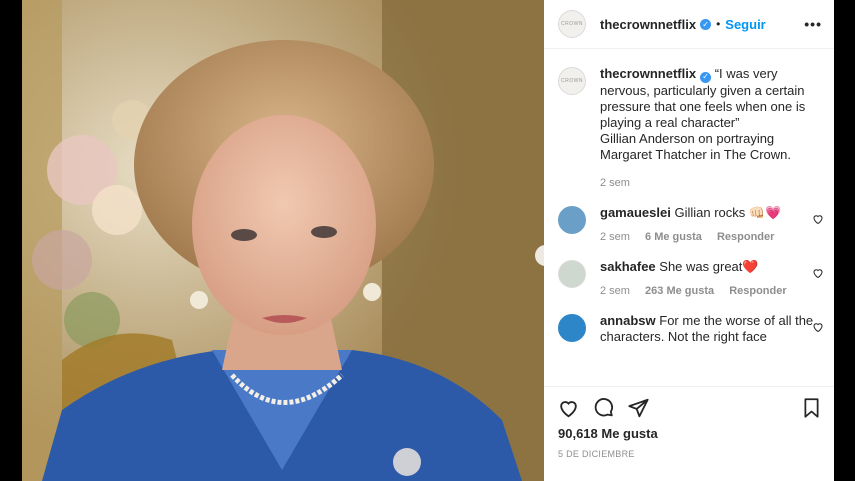 This screenshot has width=855, height=481. I want to click on profile-username: thecrownnetflix, so click(648, 24).